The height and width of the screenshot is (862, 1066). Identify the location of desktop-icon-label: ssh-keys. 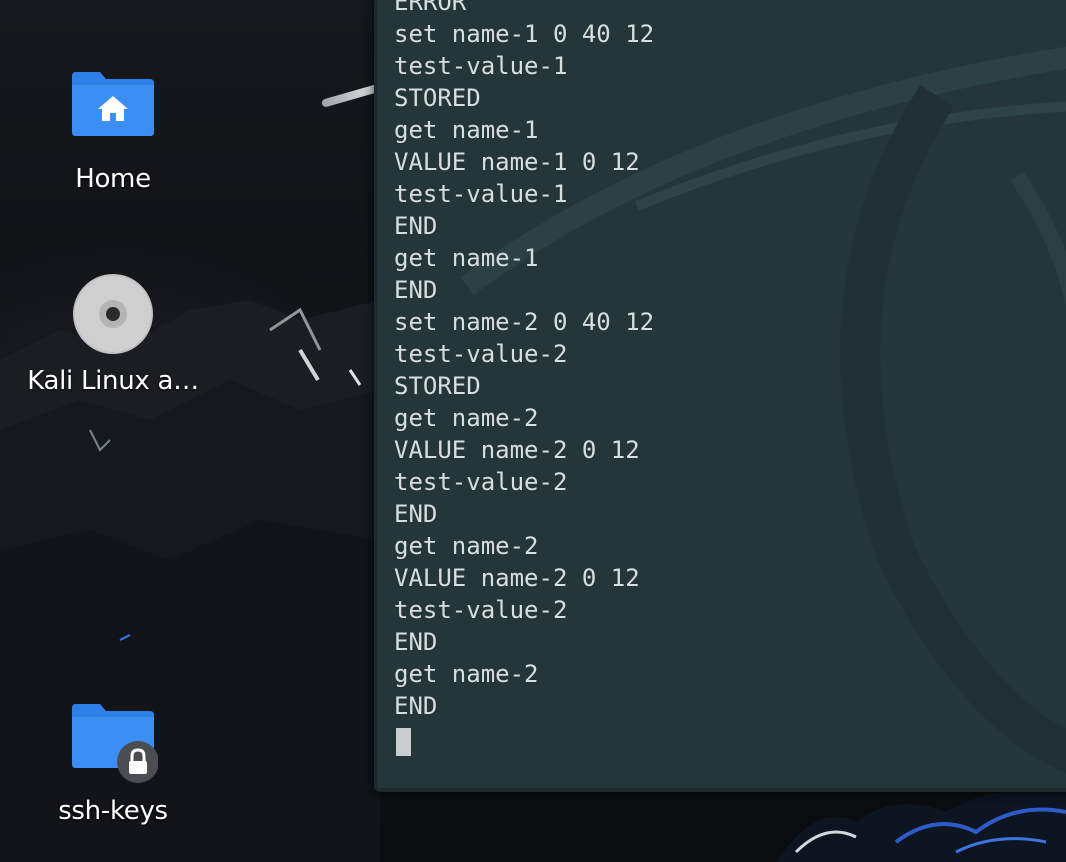
(113, 811).